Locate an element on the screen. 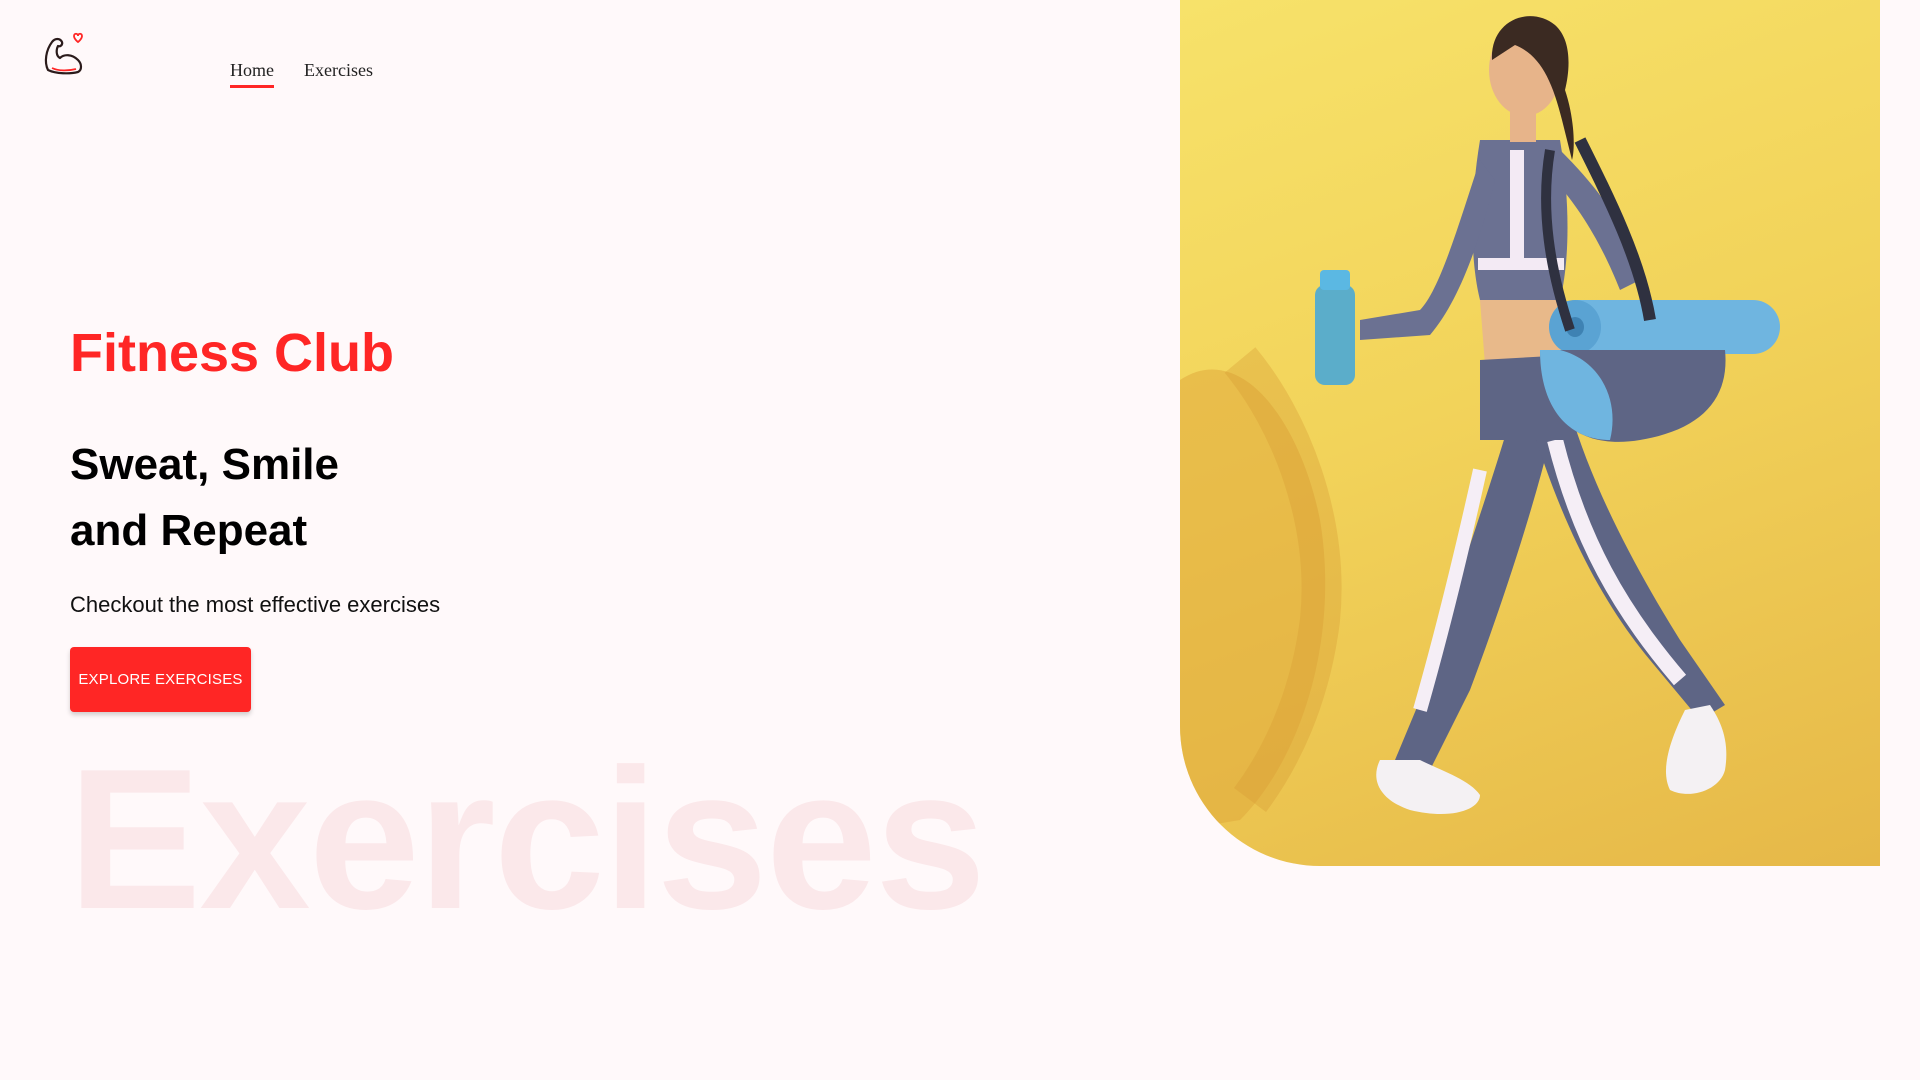 This screenshot has width=1920, height=1080. explore-exercises-button: EXPLORE EXERCISES is located at coordinates (160, 679).